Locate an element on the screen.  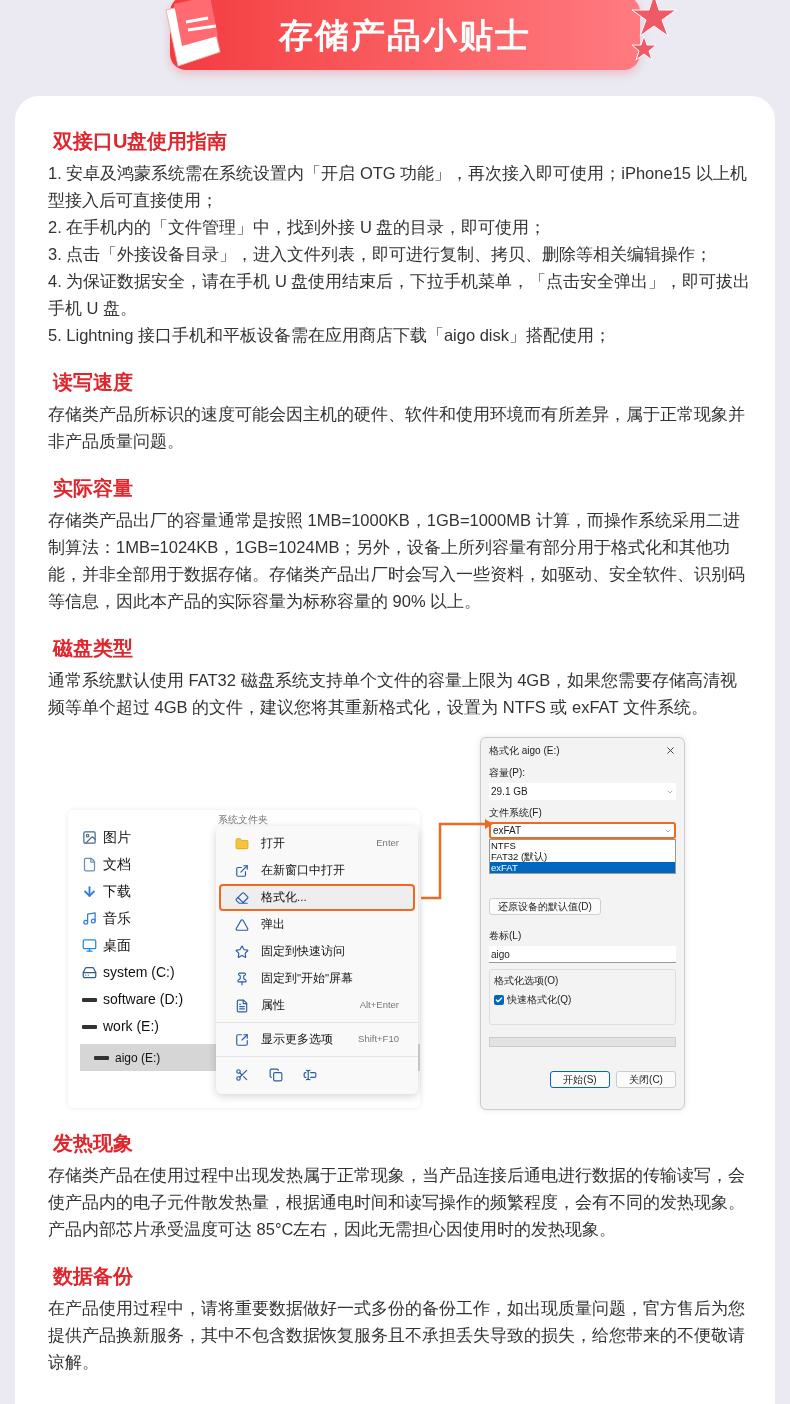
field-label: 卷标(L) is located at coordinates (506, 936).